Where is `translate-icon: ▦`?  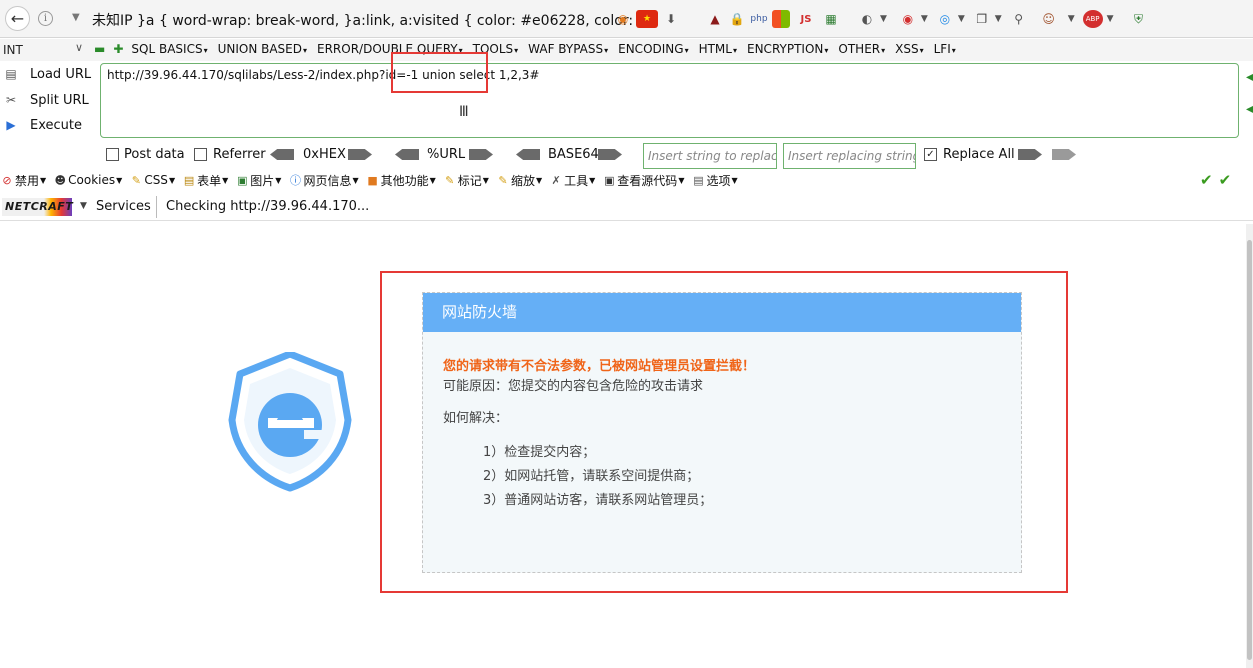 translate-icon: ▦ is located at coordinates (831, 19).